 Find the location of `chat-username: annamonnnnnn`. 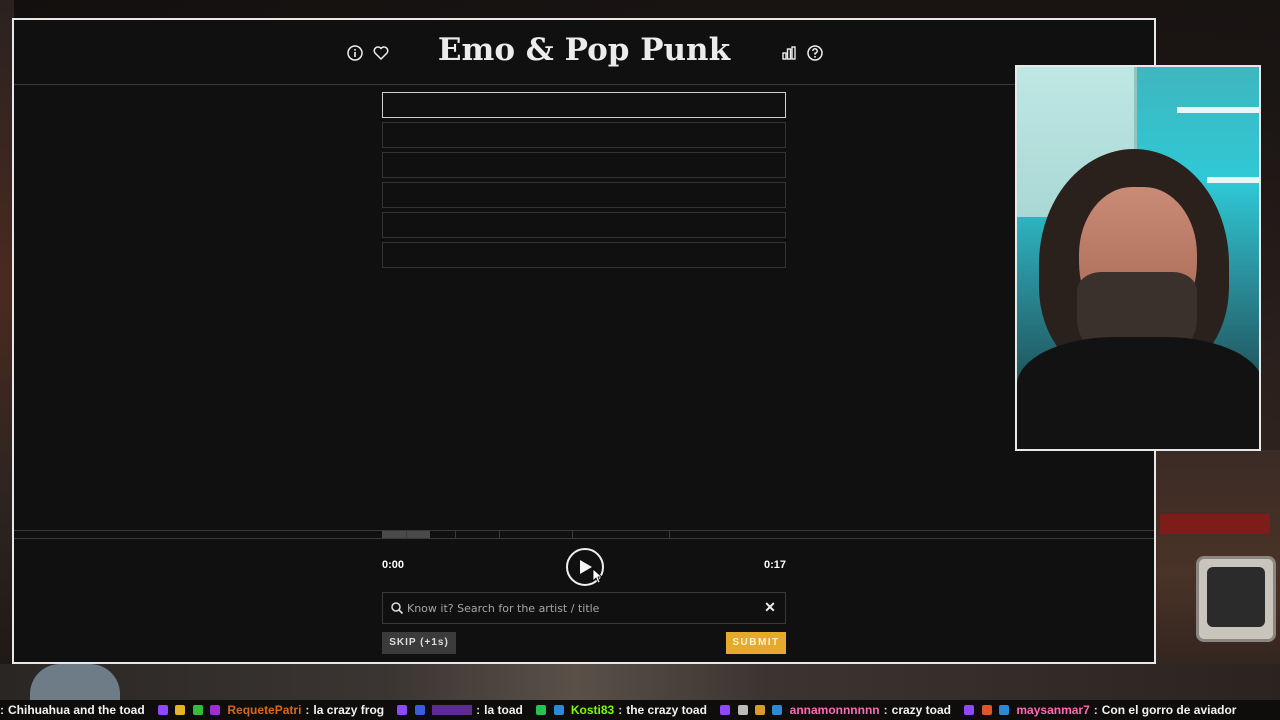

chat-username: annamonnnnnn is located at coordinates (834, 710).